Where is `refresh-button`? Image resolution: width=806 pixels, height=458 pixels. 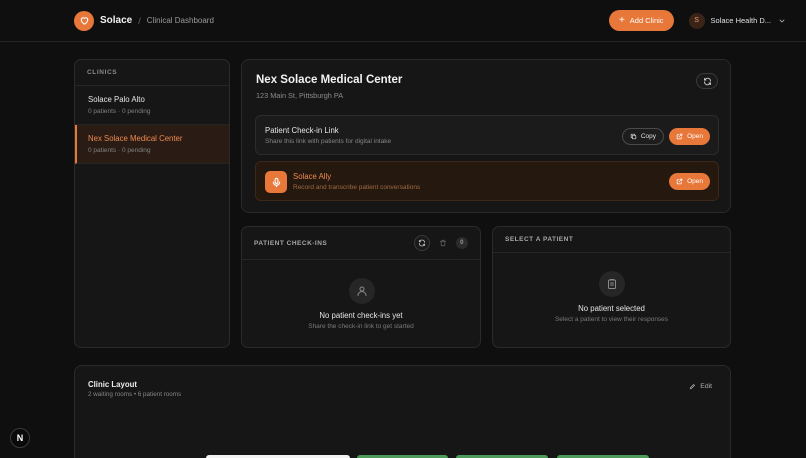 refresh-button is located at coordinates (707, 81).